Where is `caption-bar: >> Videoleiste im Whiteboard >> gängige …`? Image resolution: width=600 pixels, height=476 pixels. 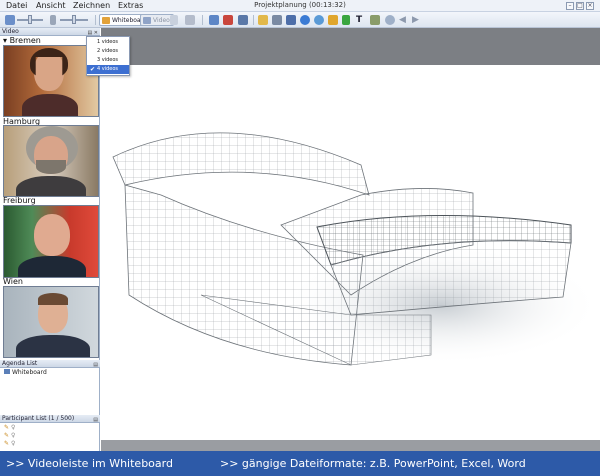
caption-bar: >> Videoleiste im Whiteboard >> gängige … is located at coordinates (300, 463).